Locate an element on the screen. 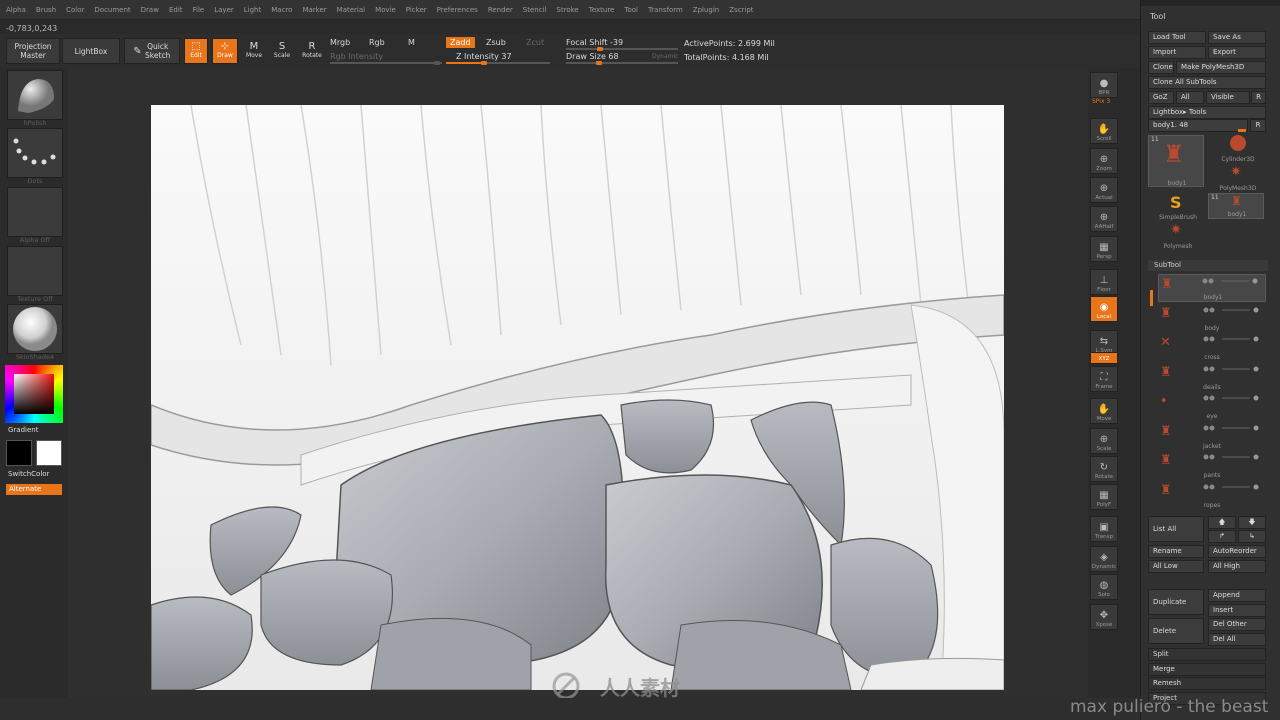  menu-item-material: Material is located at coordinates (351, 10).